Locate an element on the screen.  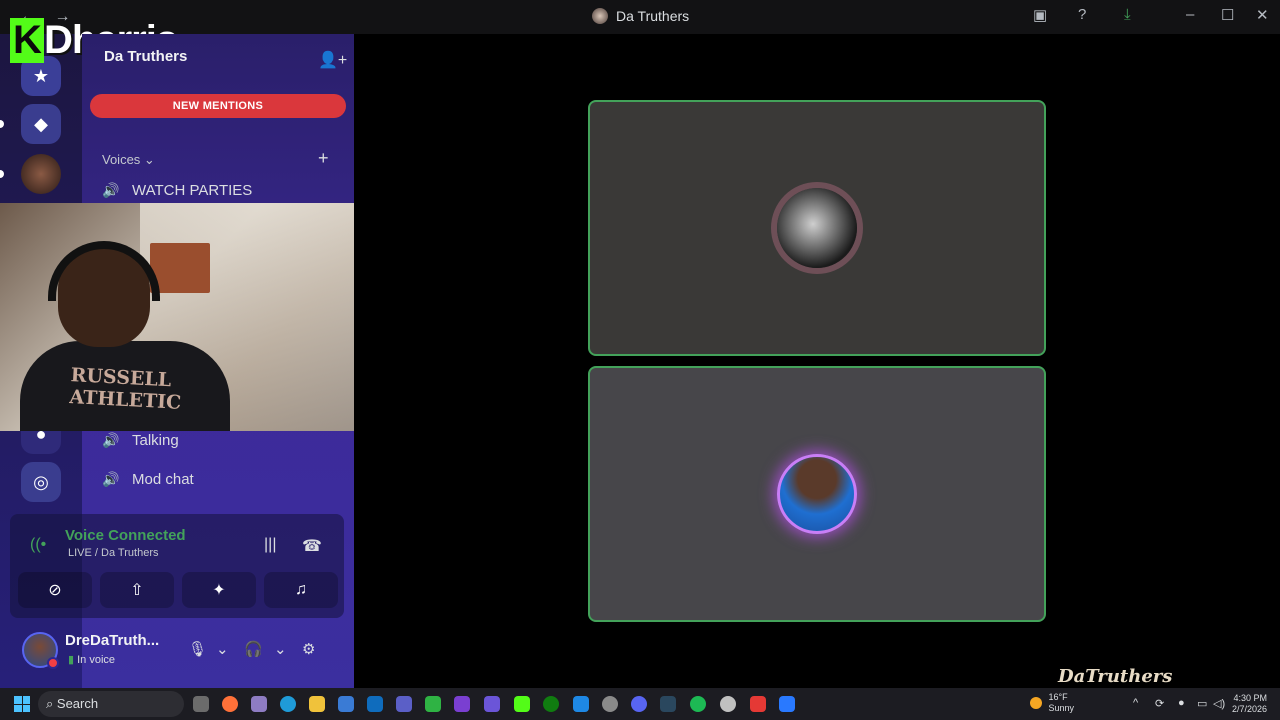
discover-icon: ◎ is located at coordinates (41, 482).